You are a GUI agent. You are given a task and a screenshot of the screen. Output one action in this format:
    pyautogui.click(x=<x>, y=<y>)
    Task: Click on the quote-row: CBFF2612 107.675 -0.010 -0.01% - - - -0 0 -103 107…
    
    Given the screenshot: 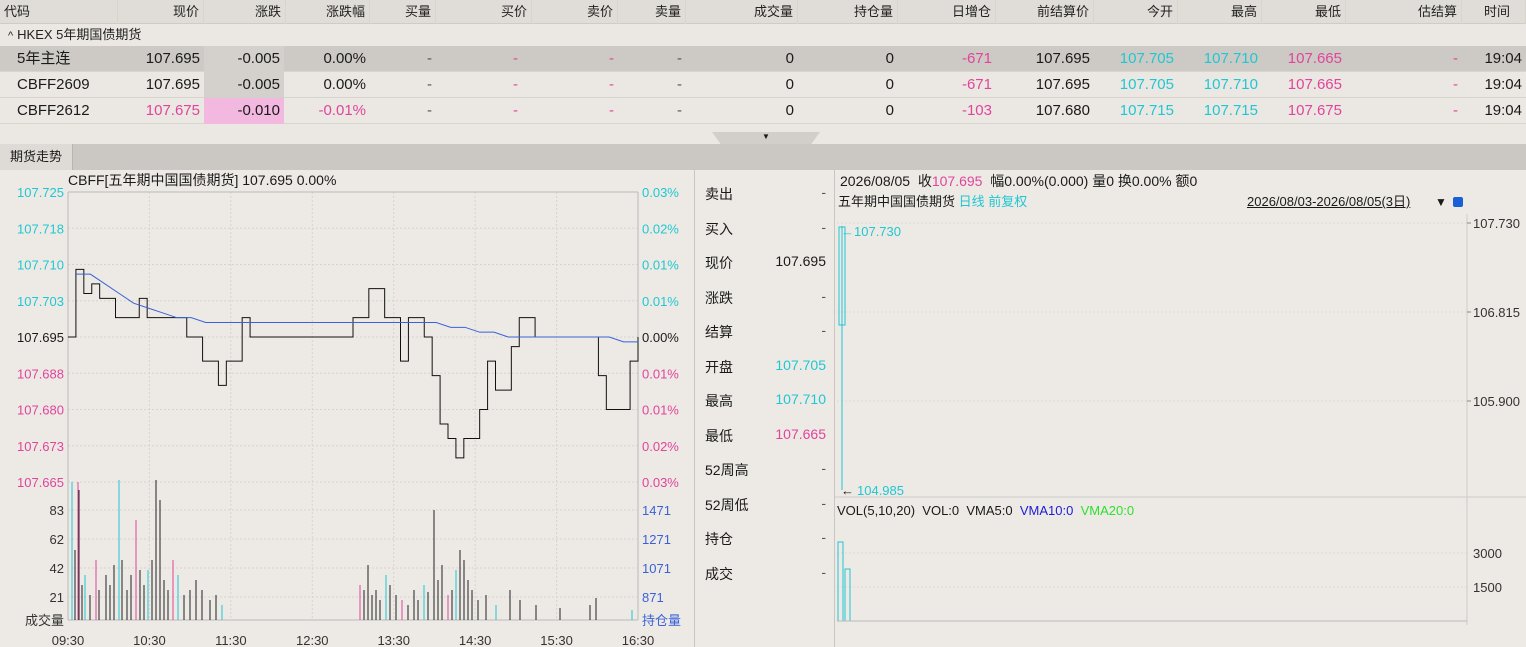 What is the action you would take?
    pyautogui.click(x=763, y=111)
    